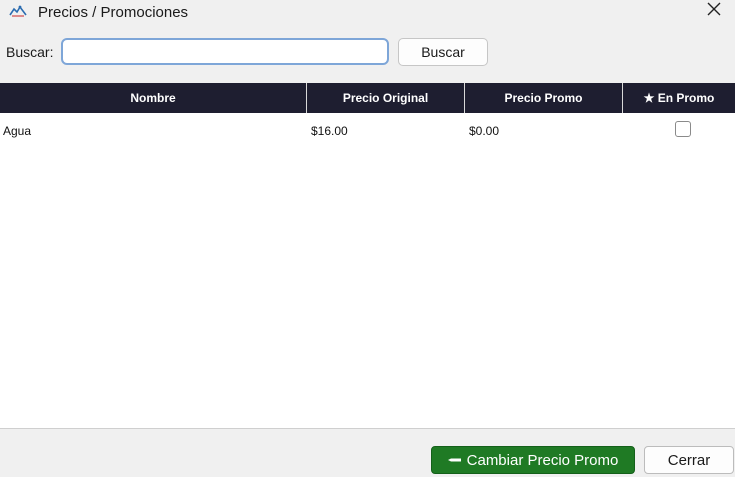 Image resolution: width=735 pixels, height=477 pixels. I want to click on cambiar-precio-promo-button: Cambiar Precio Promo, so click(533, 460).